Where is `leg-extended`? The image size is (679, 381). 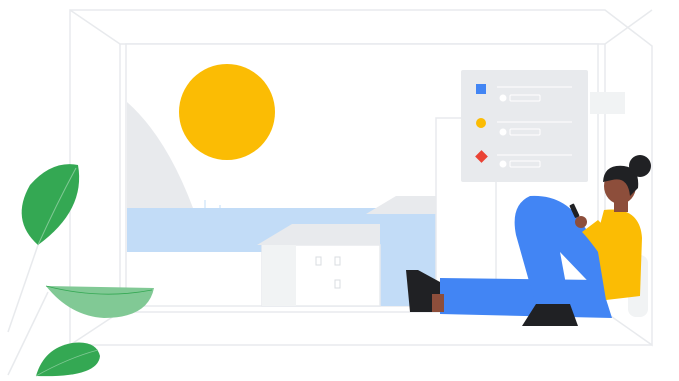
leg-extended is located at coordinates (526, 298).